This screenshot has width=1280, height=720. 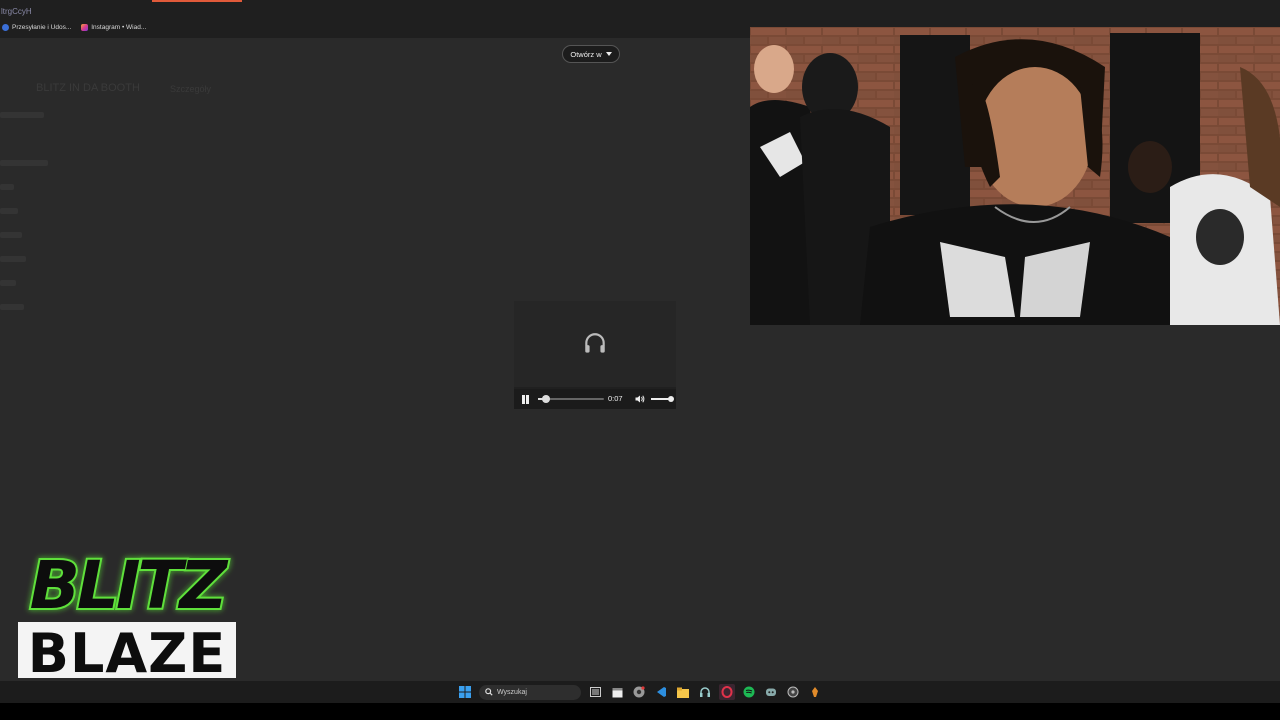 I want to click on windows-logo-icon, so click(x=465, y=692).